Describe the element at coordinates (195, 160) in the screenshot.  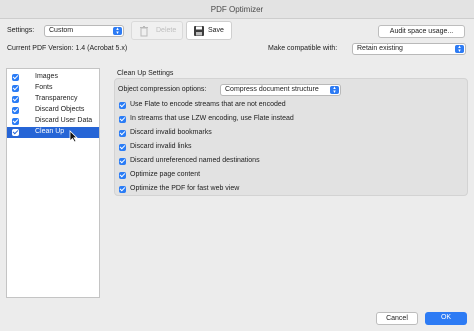
I see `option-label: Discard unreferenced named destinations` at that location.